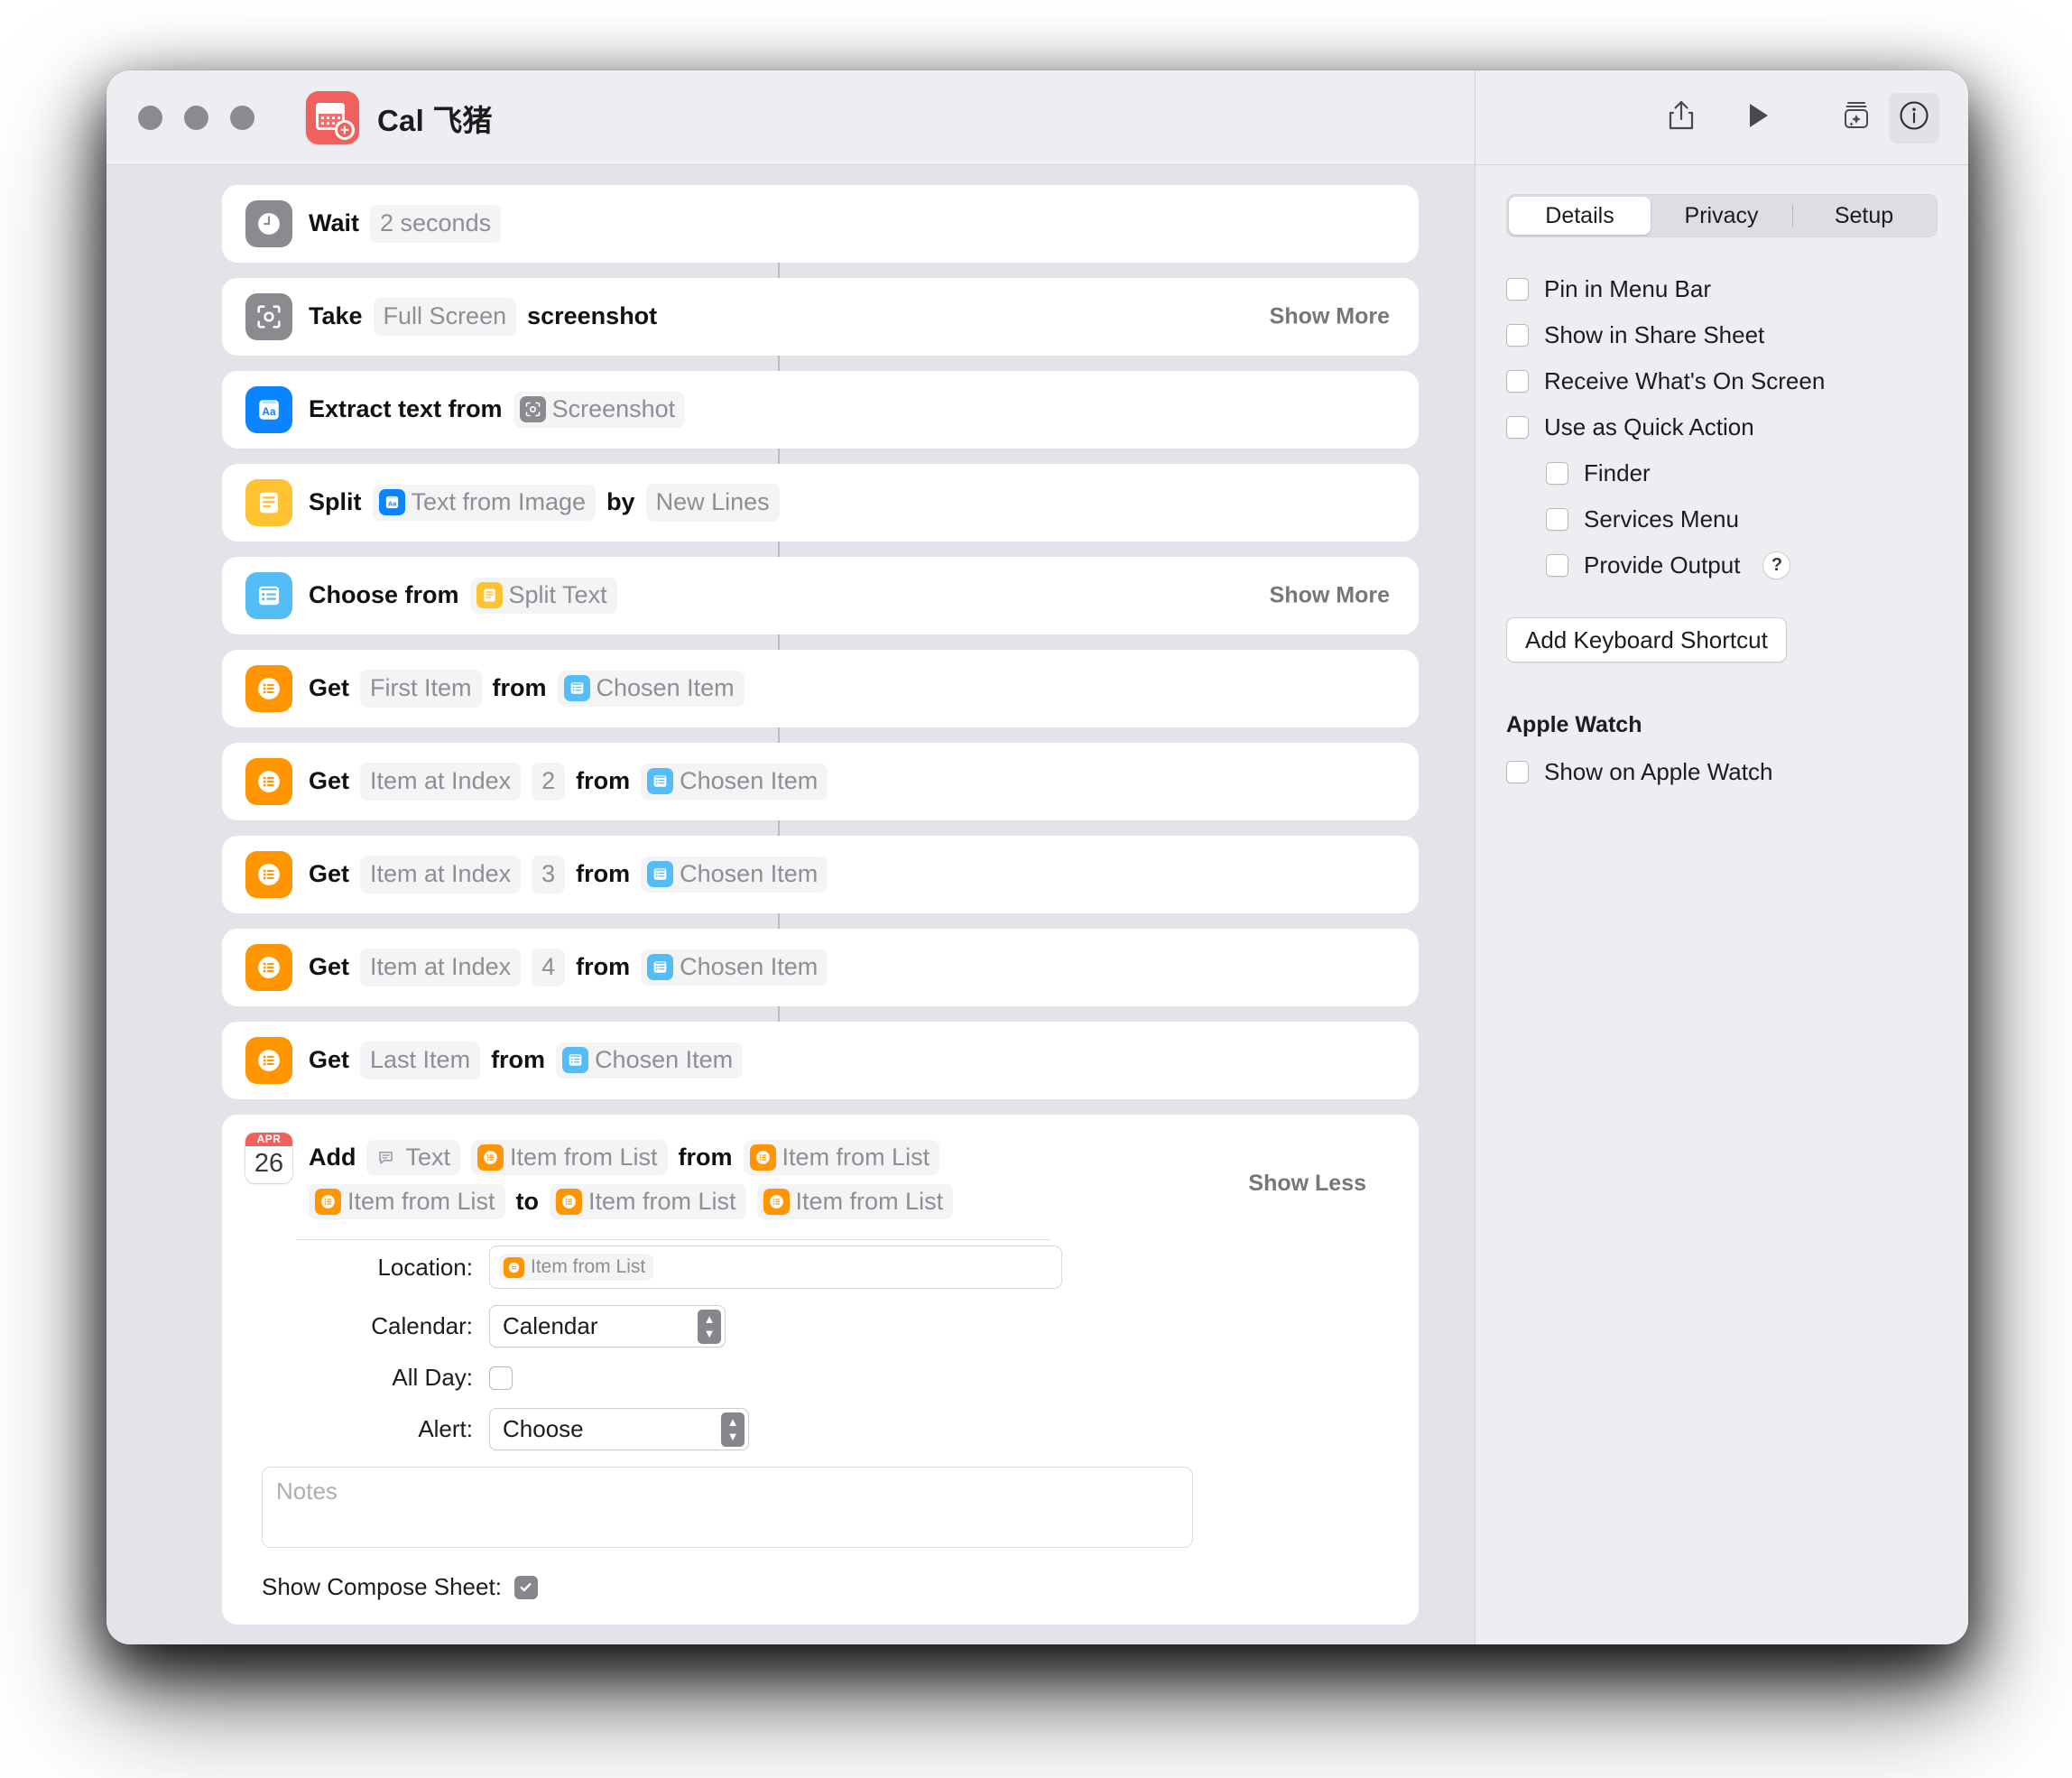  I want to click on svg-text: Aa, so click(269, 411).